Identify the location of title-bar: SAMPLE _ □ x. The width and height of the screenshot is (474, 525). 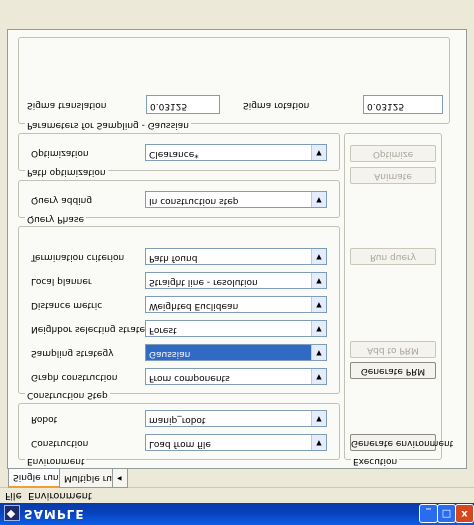
(237, 514).